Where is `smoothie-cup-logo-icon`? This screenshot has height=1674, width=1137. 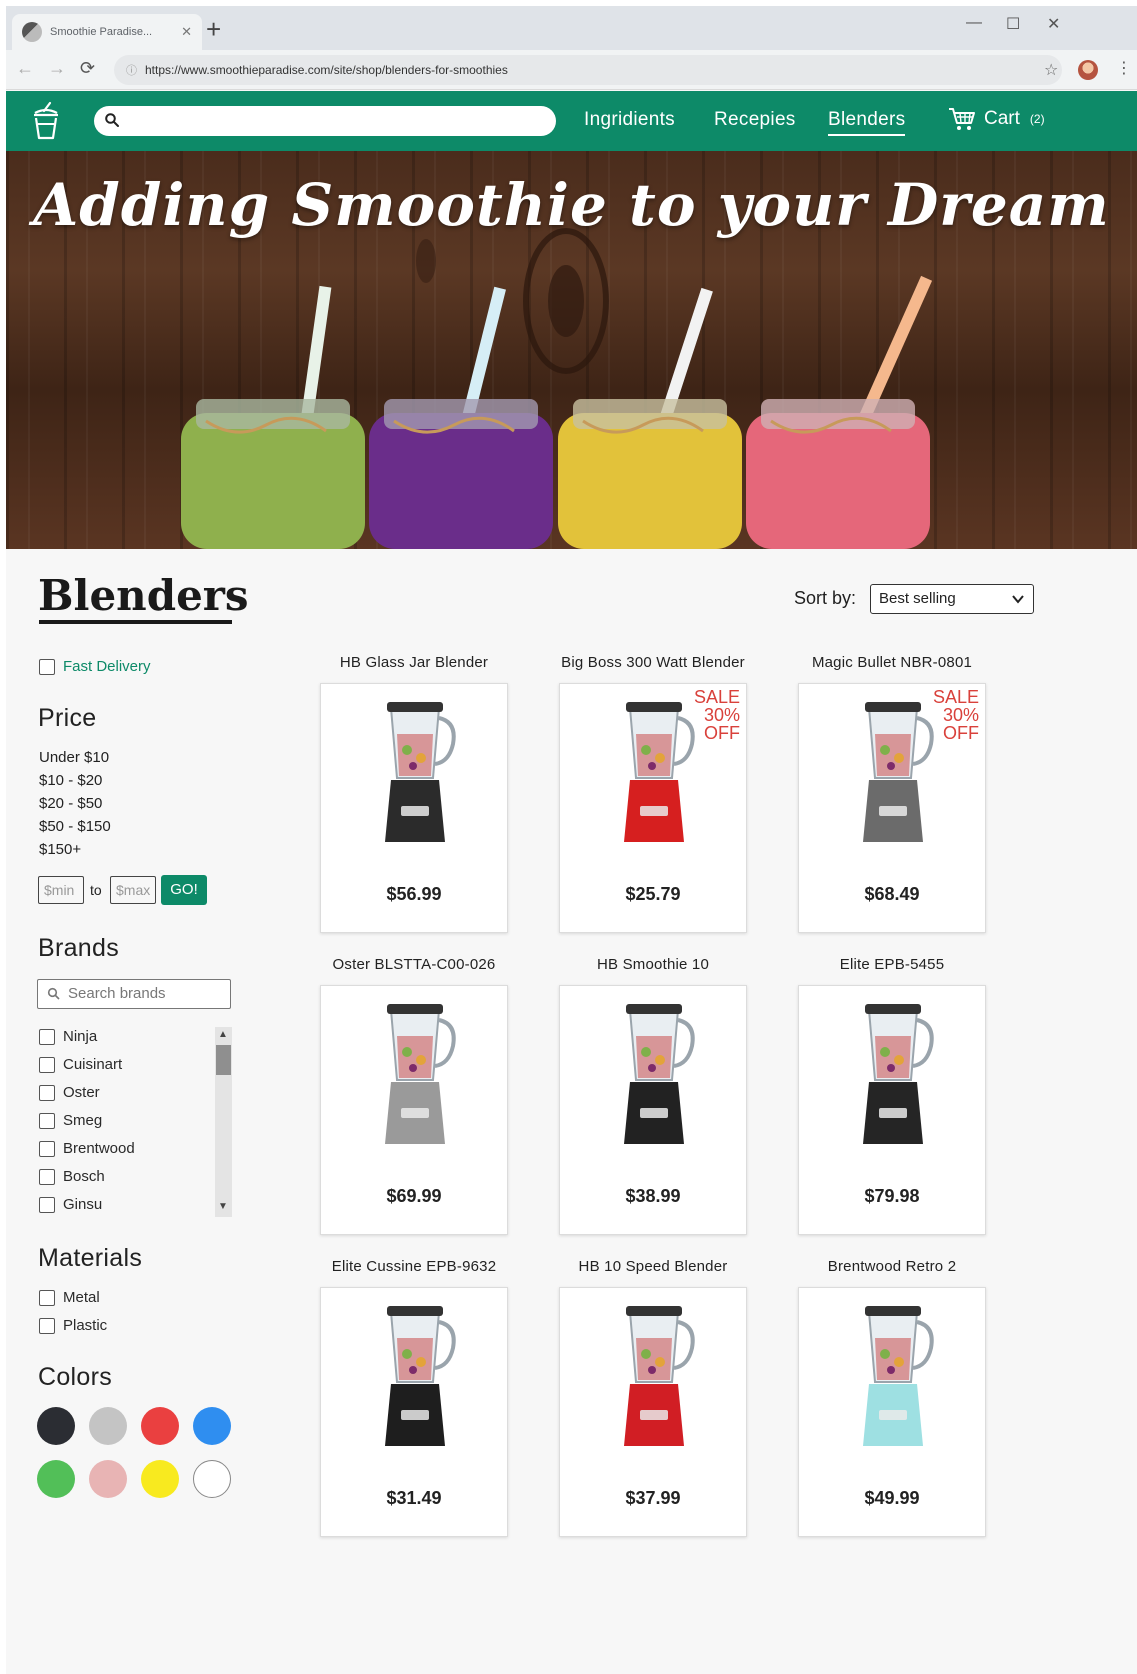
smoothie-cup-logo-icon is located at coordinates (46, 121).